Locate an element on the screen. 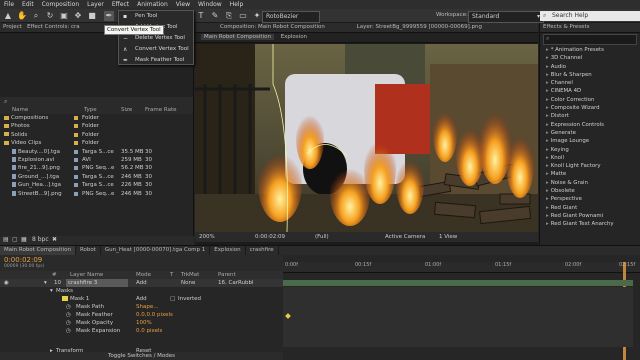 This screenshot has width=640, height=360. interpret-icon: ▤ is located at coordinates (6, 239).